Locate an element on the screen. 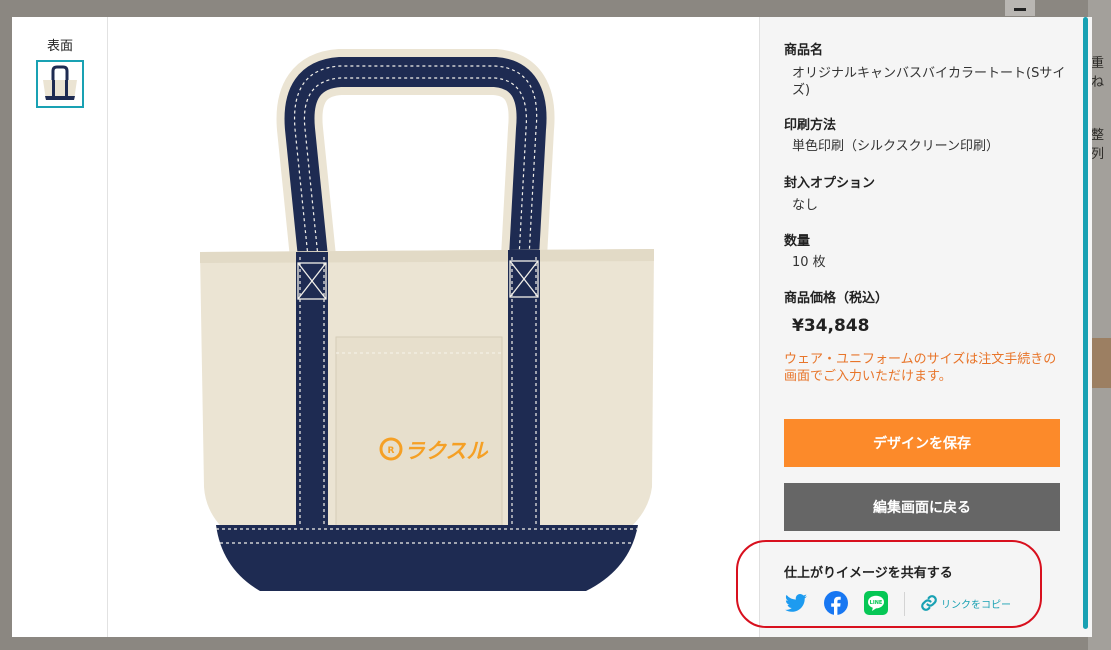 This screenshot has height=650, width=1111. copy-link-label: リンクをコピー is located at coordinates (976, 605).